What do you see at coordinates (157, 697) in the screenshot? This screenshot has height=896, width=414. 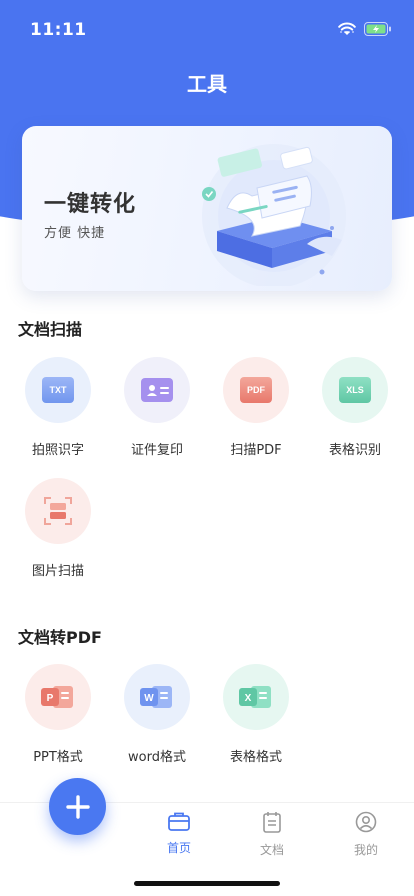 I see `word-icon: W` at bounding box center [157, 697].